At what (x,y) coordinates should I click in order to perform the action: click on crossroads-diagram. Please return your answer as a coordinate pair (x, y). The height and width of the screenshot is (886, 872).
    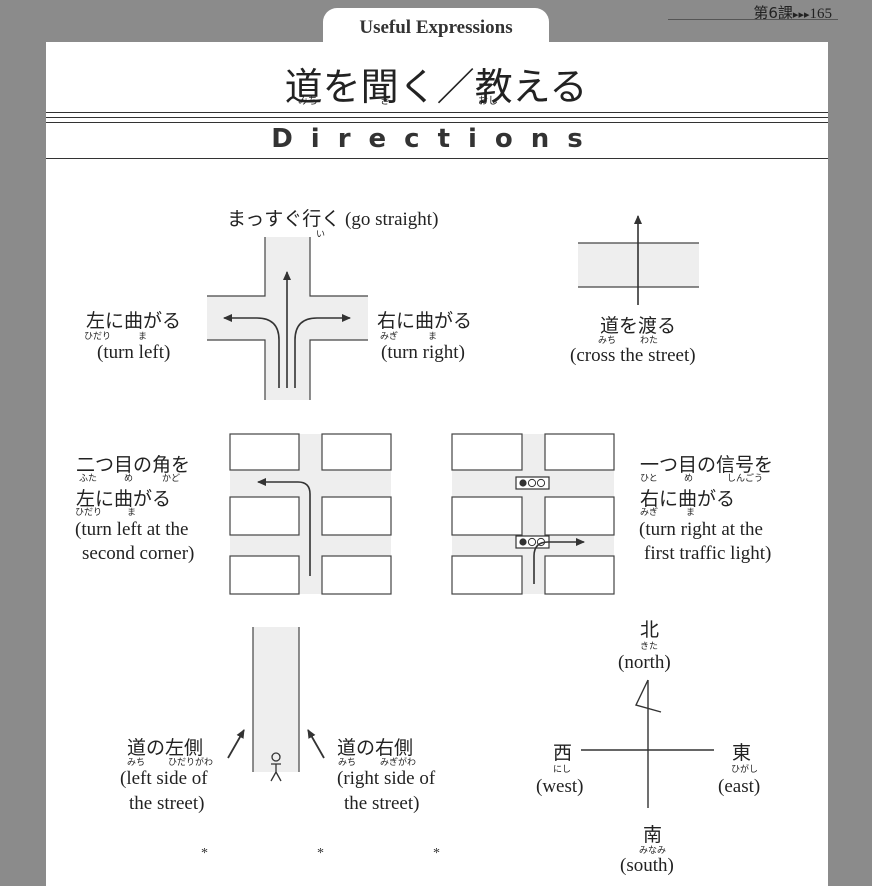
    Looking at the image, I should click on (287, 318).